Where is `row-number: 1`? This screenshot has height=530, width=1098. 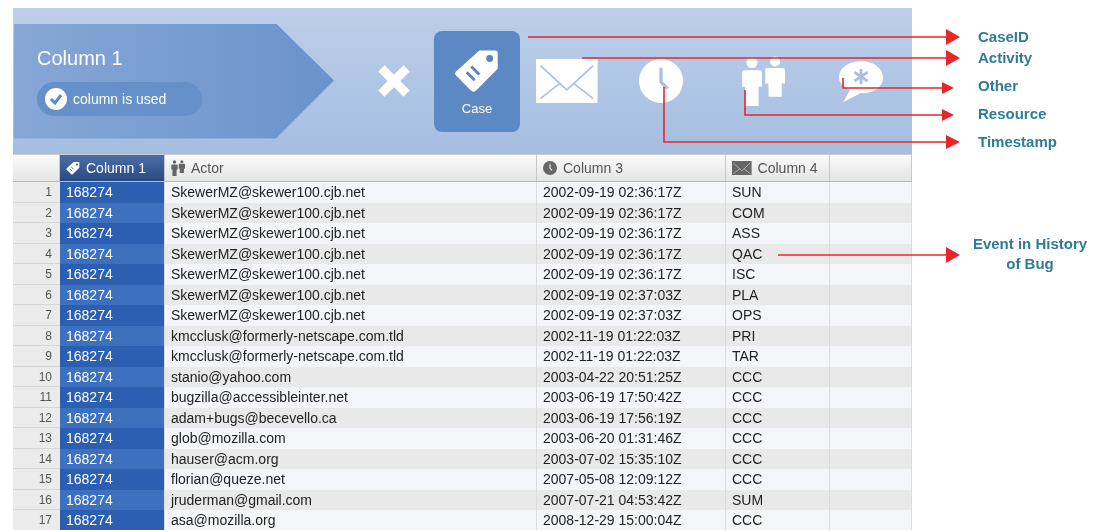 row-number: 1 is located at coordinates (36, 192).